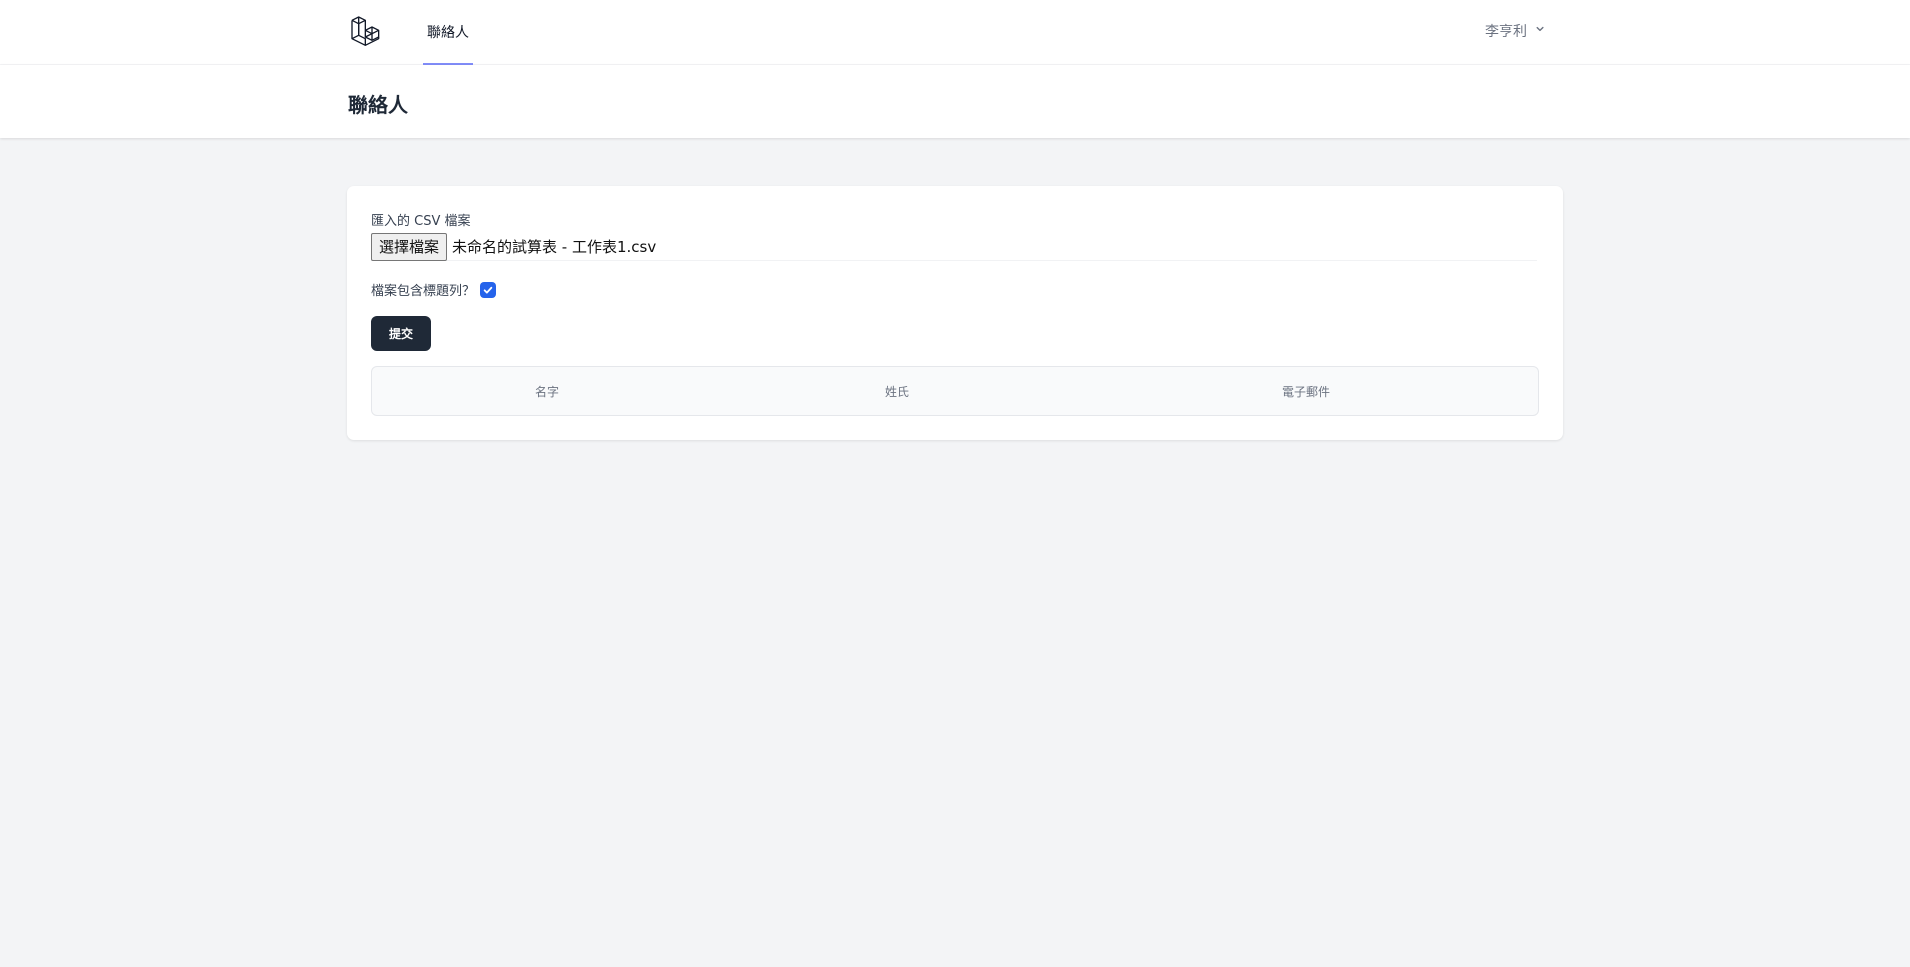 This screenshot has height=967, width=1910. I want to click on choose-file-button: 選擇檔案, so click(409, 246).